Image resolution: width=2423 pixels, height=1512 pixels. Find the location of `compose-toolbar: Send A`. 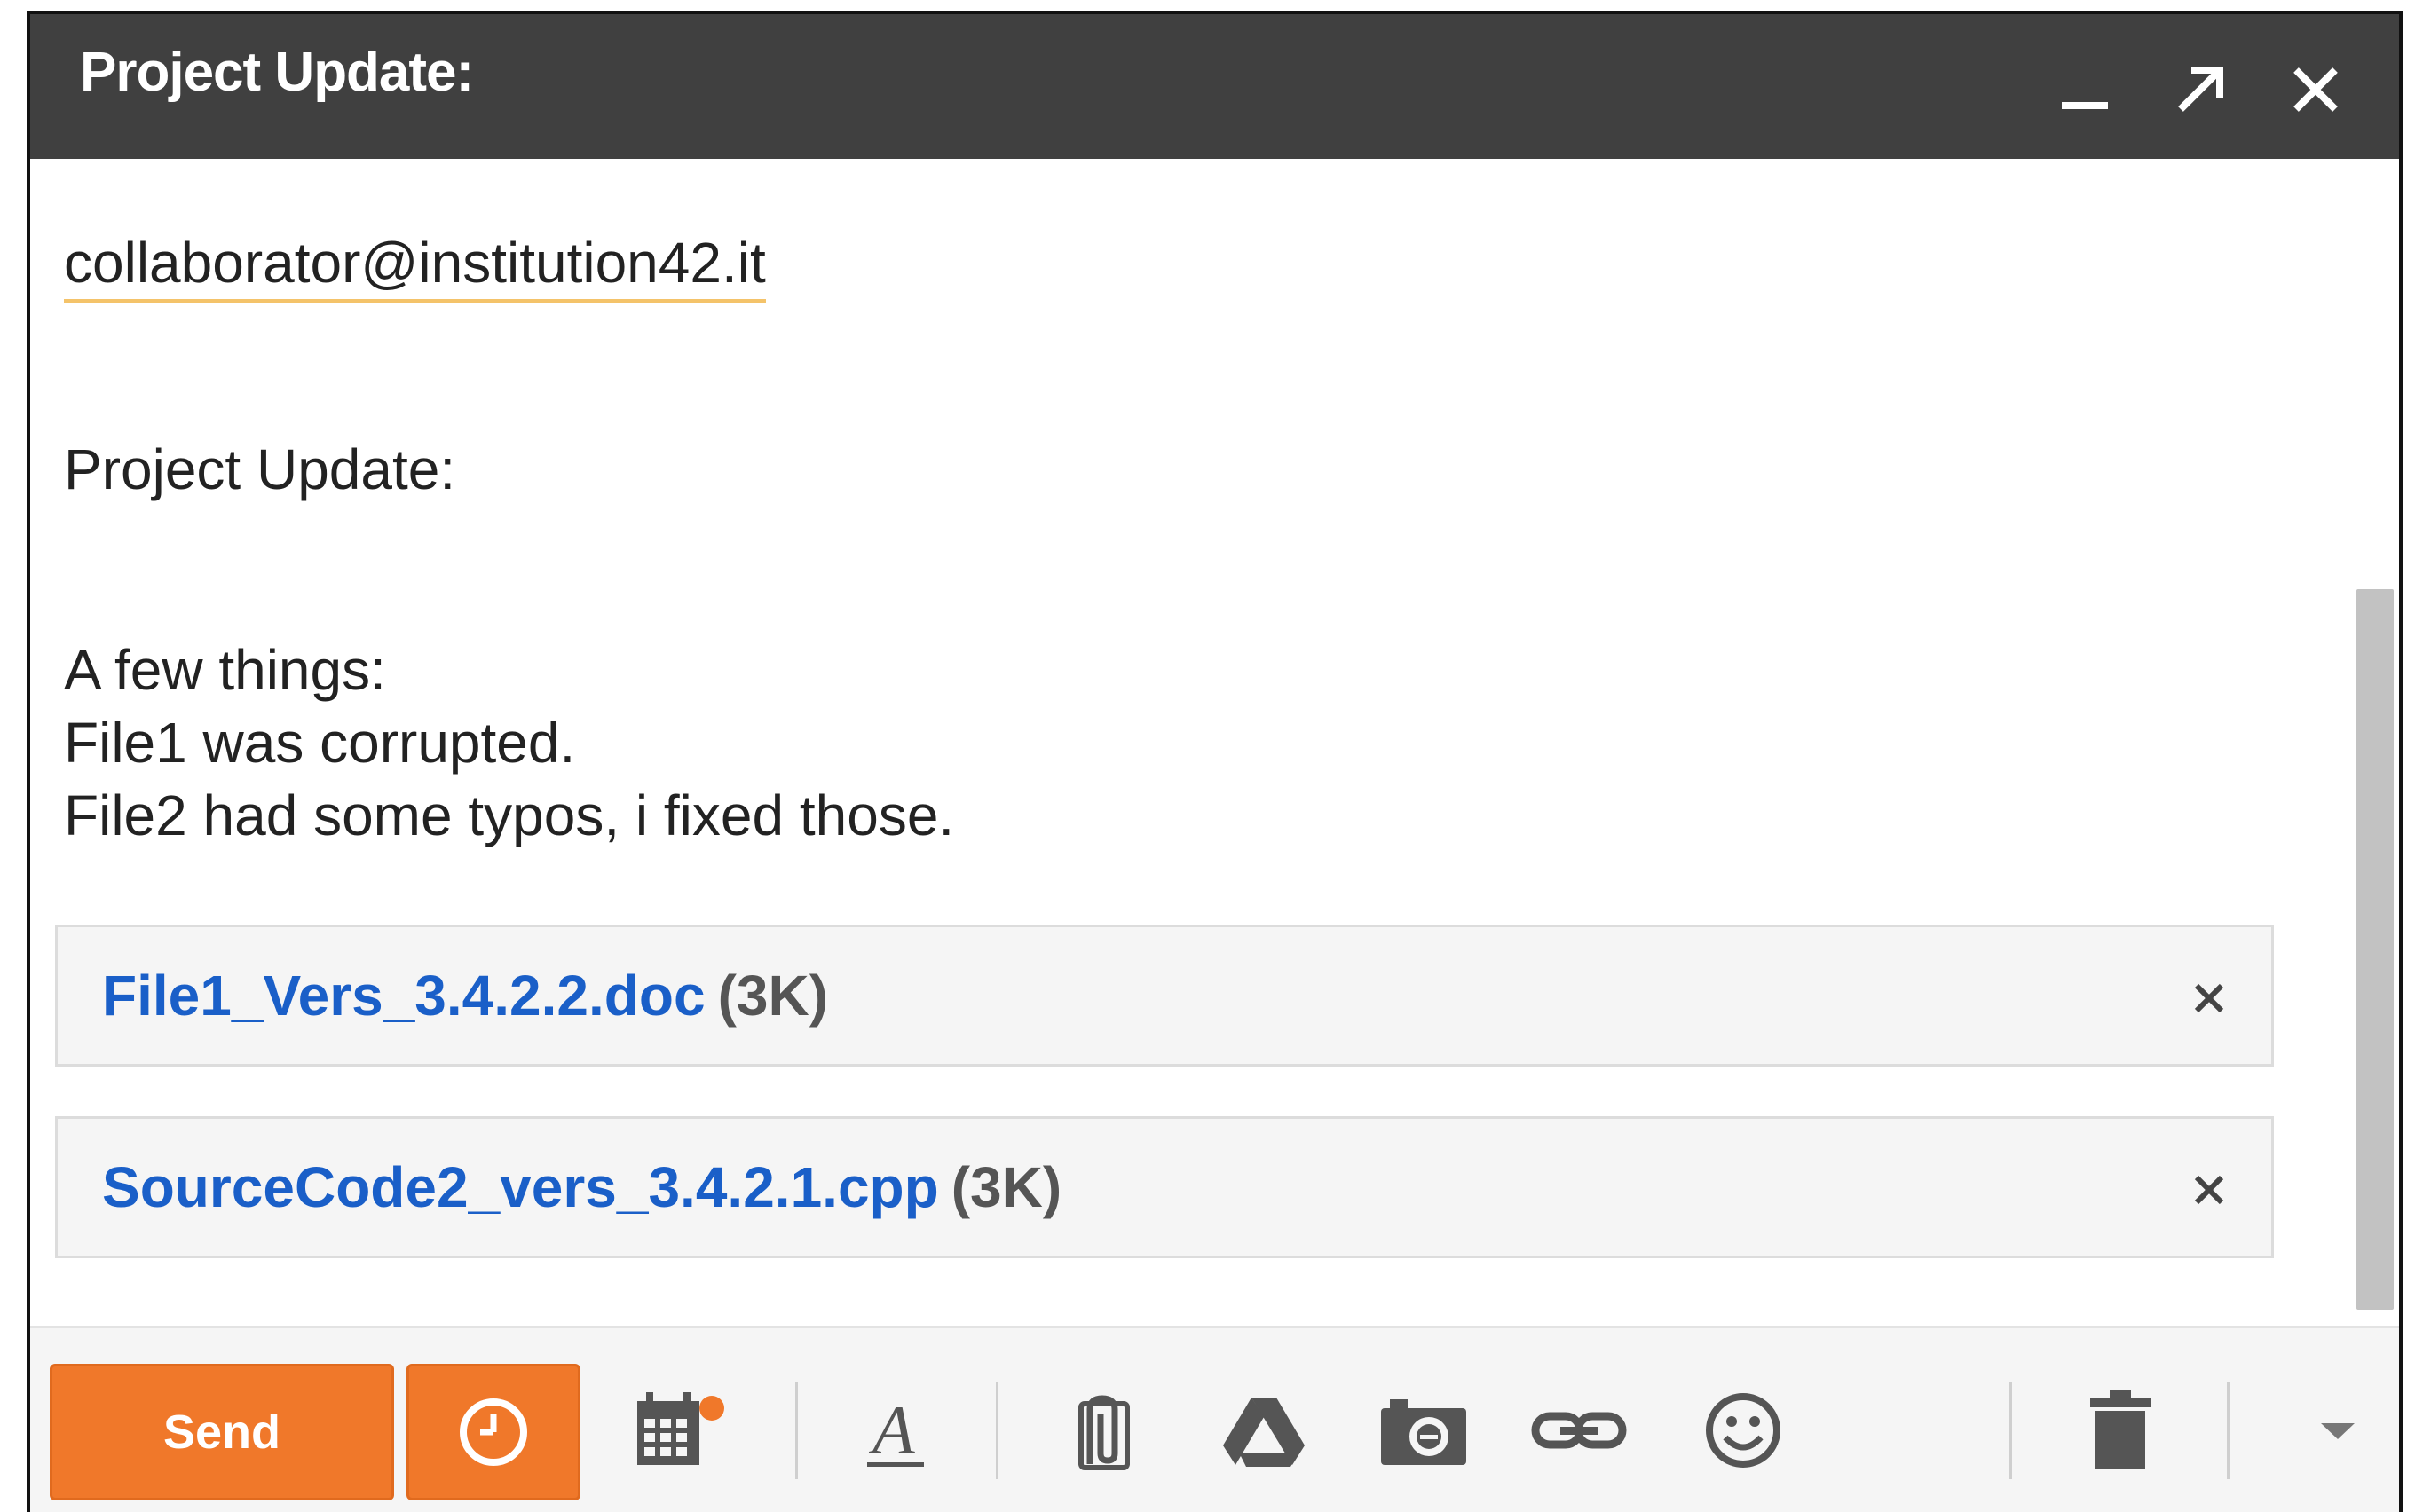

compose-toolbar: Send A is located at coordinates (1214, 1419).